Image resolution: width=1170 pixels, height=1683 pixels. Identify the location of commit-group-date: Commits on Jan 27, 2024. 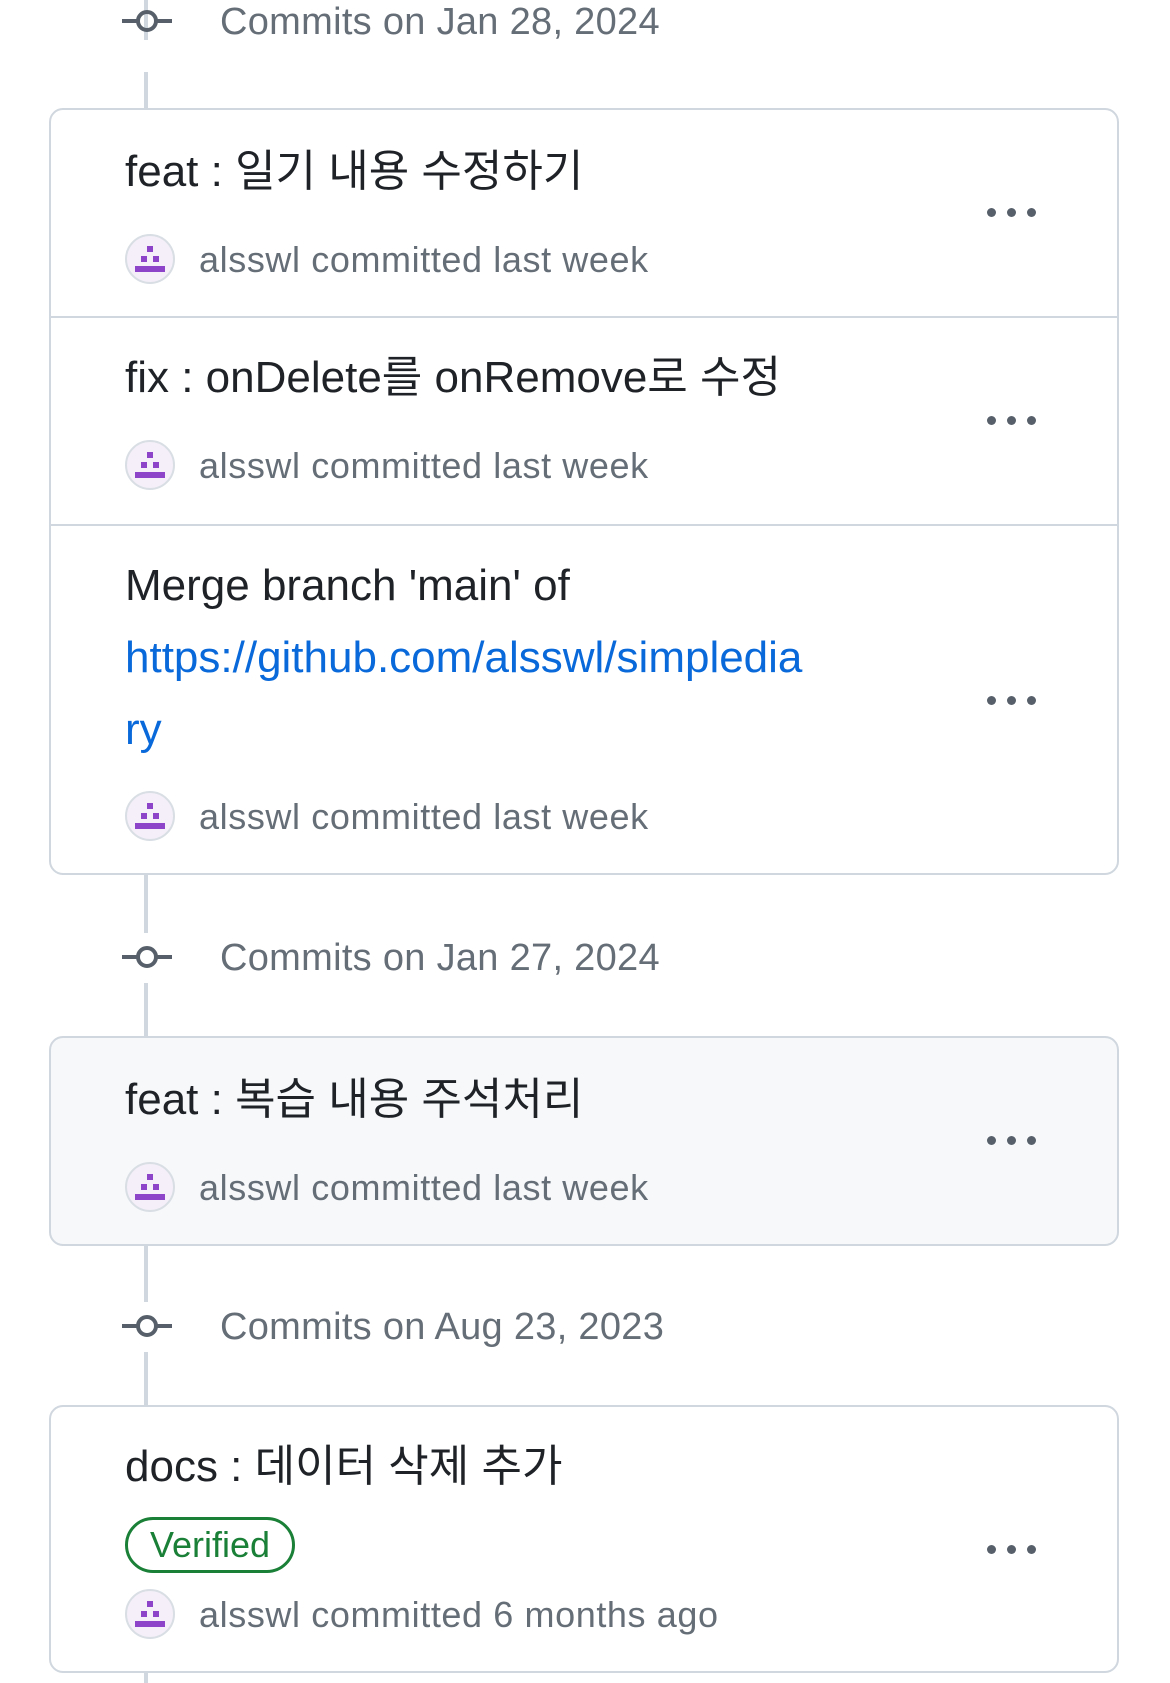
(440, 958).